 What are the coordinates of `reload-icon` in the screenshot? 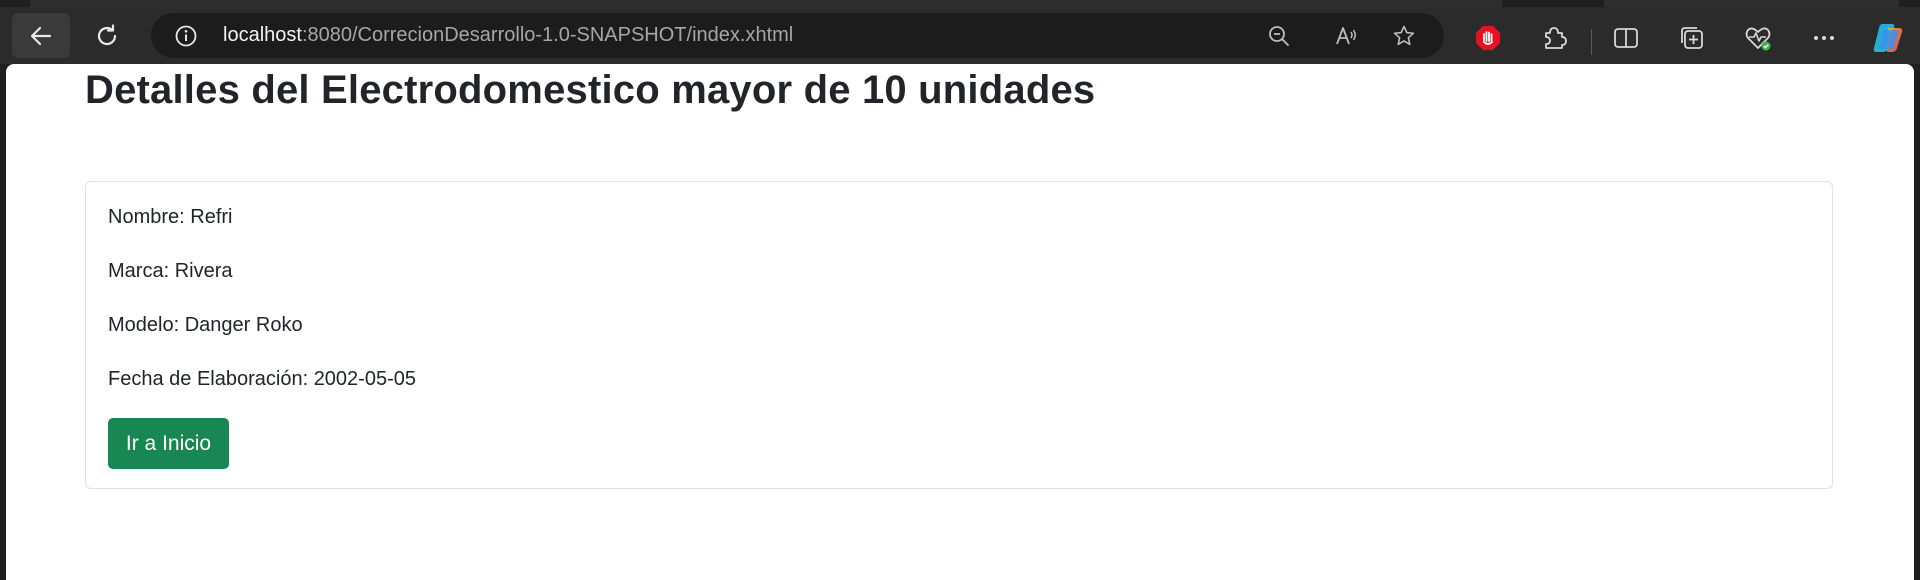 It's located at (107, 34).